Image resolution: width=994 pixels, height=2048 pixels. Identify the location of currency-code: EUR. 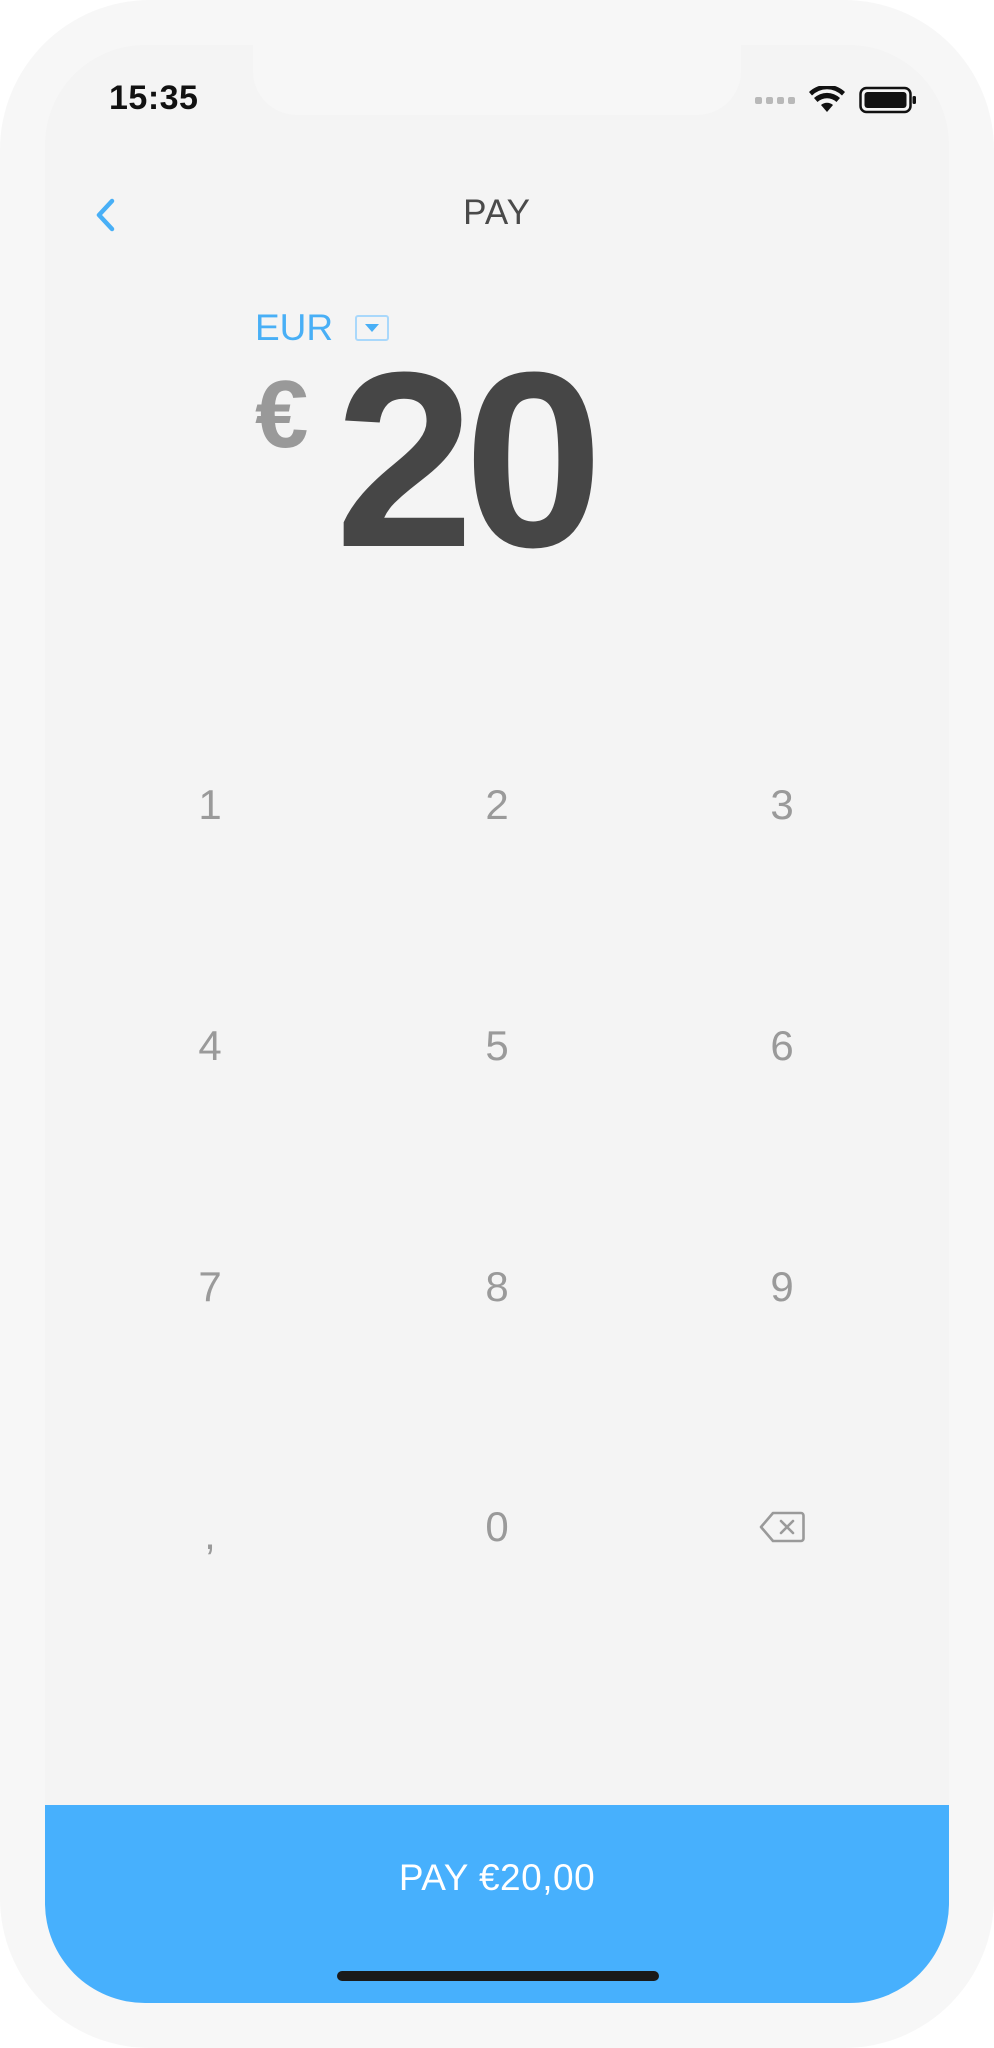
(294, 327).